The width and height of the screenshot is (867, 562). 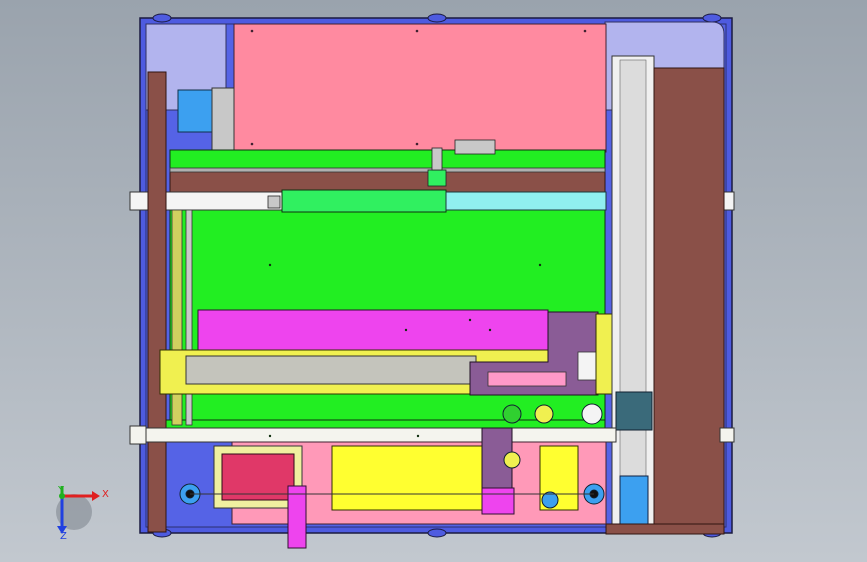 I want to click on right-motor, so click(x=634, y=411).